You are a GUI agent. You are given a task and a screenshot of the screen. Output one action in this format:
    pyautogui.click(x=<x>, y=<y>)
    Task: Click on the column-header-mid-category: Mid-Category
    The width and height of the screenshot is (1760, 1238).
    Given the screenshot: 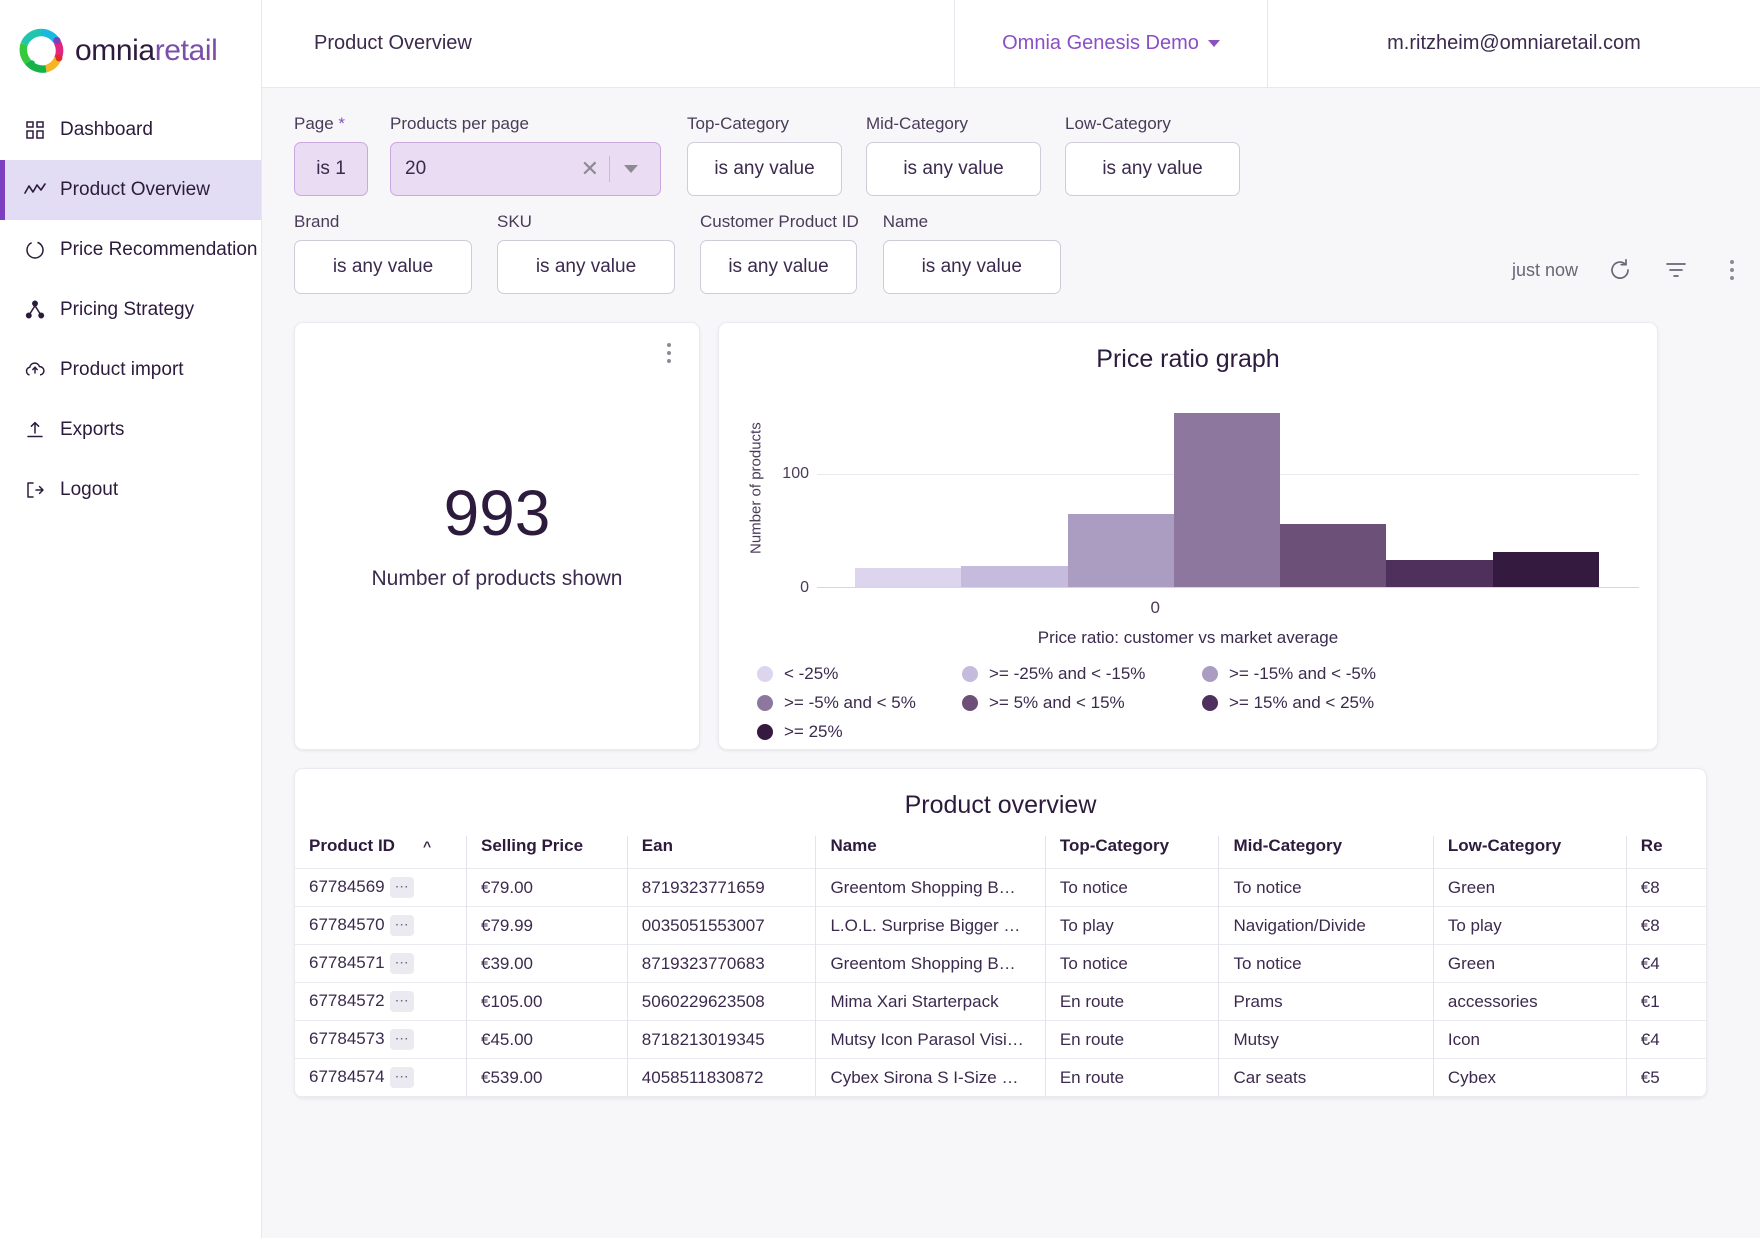 What is the action you would take?
    pyautogui.click(x=1326, y=852)
    